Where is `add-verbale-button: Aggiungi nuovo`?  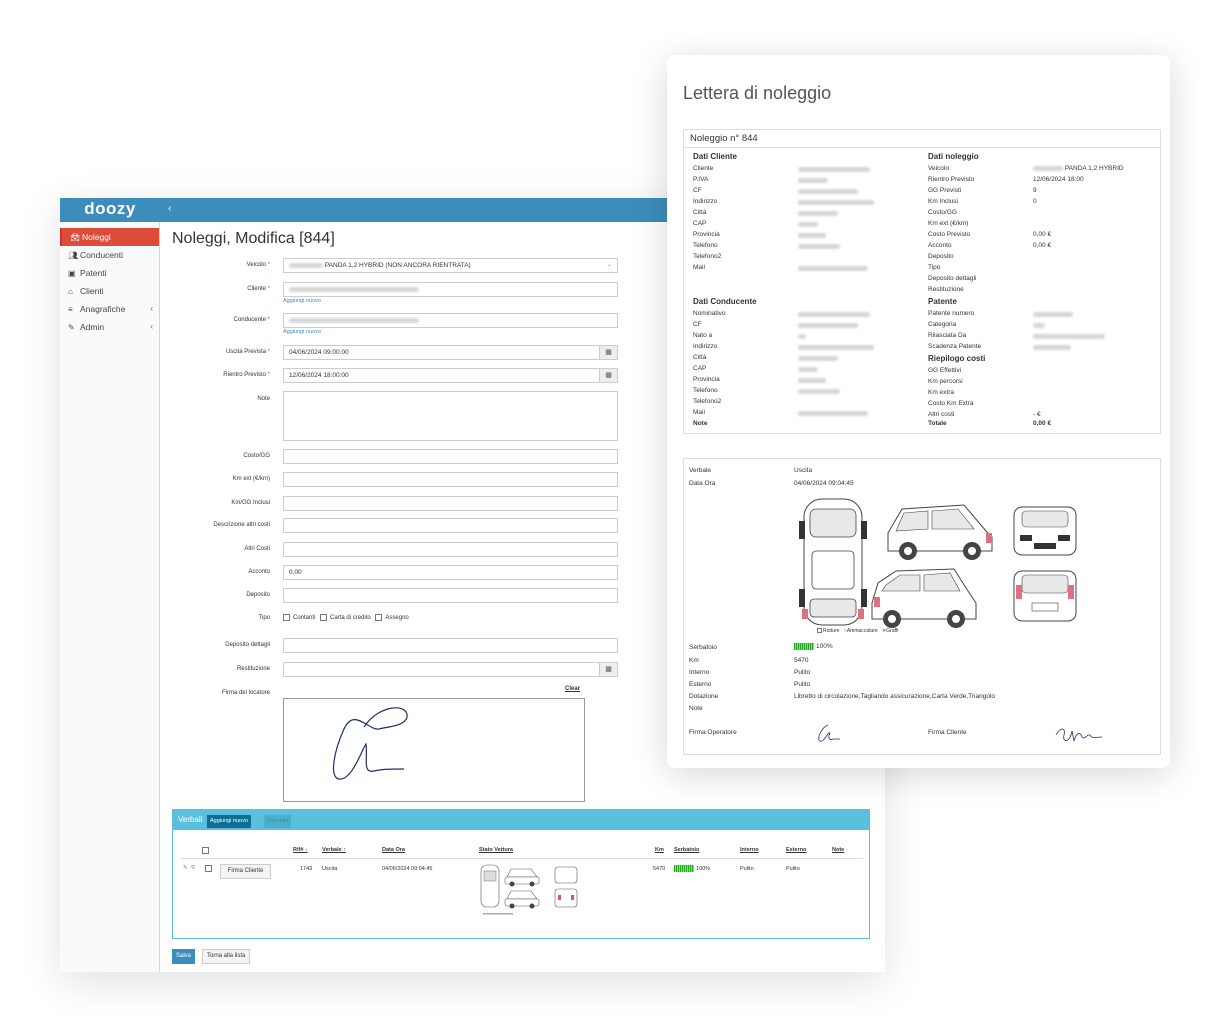 add-verbale-button: Aggiungi nuovo is located at coordinates (229, 821).